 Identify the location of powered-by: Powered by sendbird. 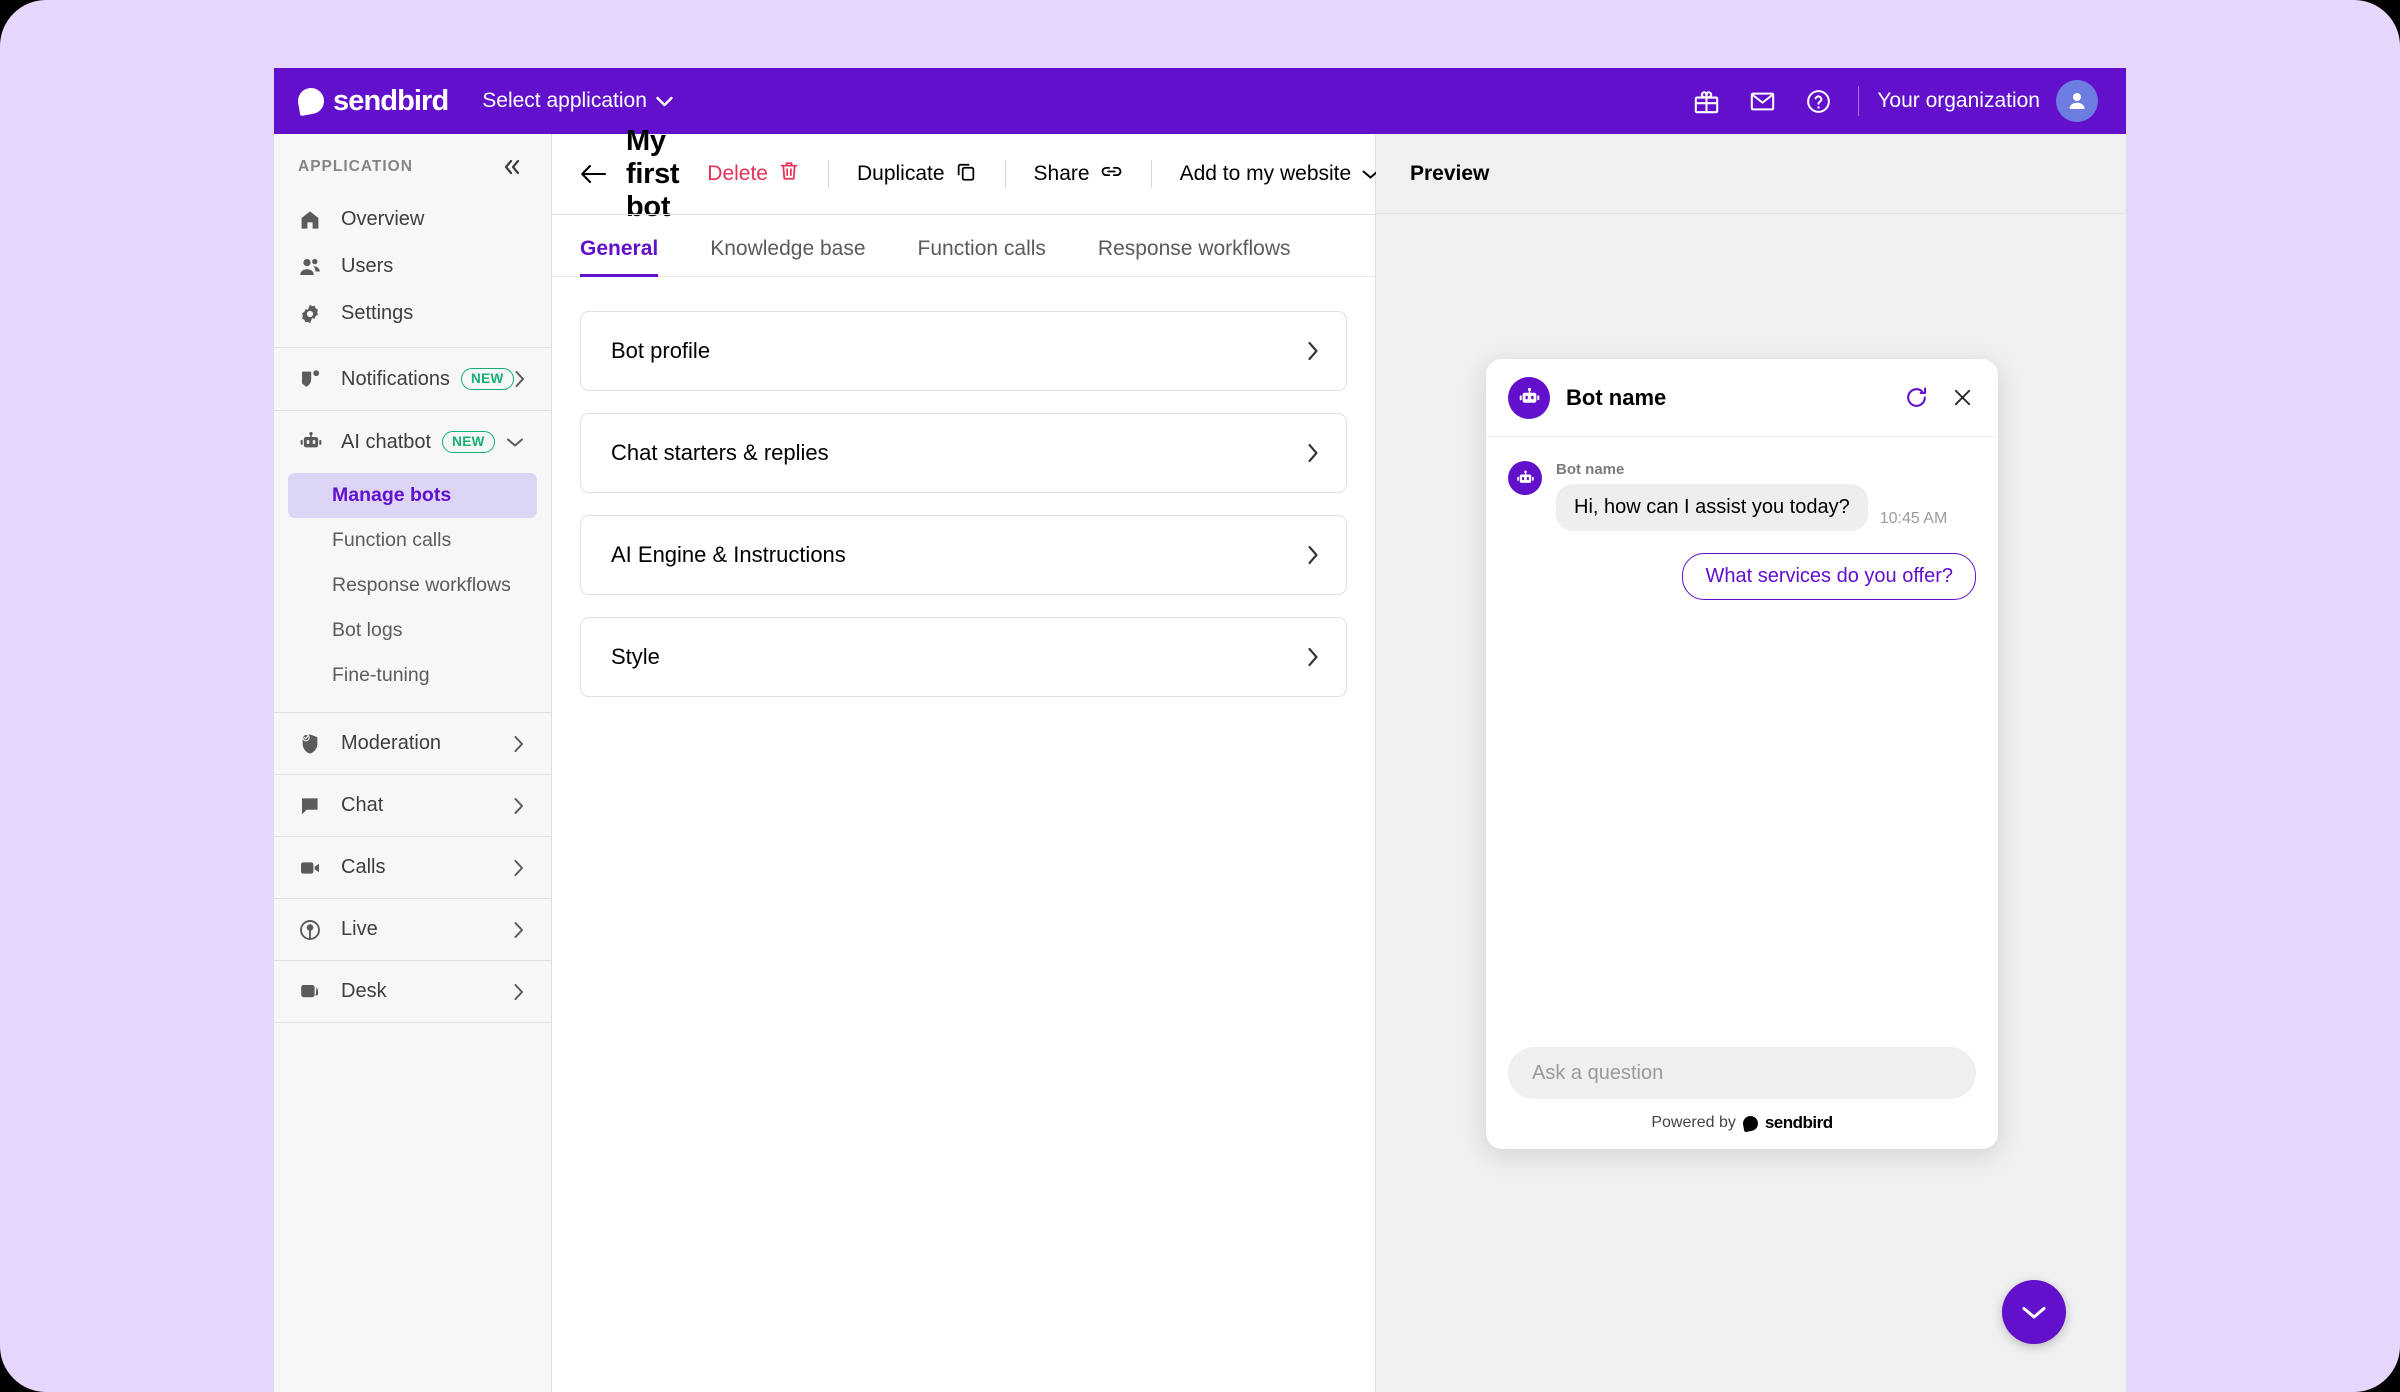
(1742, 1123).